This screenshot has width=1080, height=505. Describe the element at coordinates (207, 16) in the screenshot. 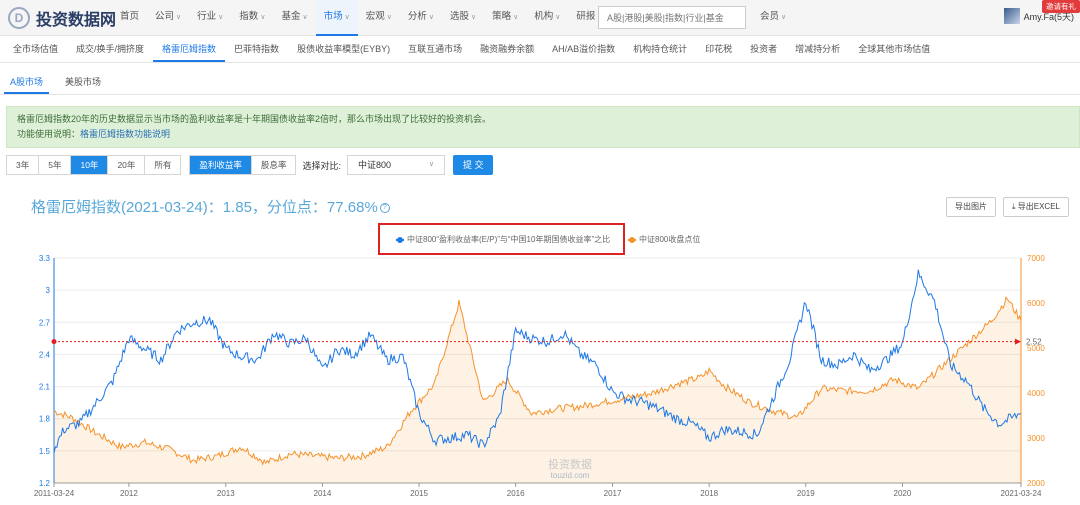

I see `nav-item-label: 行业` at that location.